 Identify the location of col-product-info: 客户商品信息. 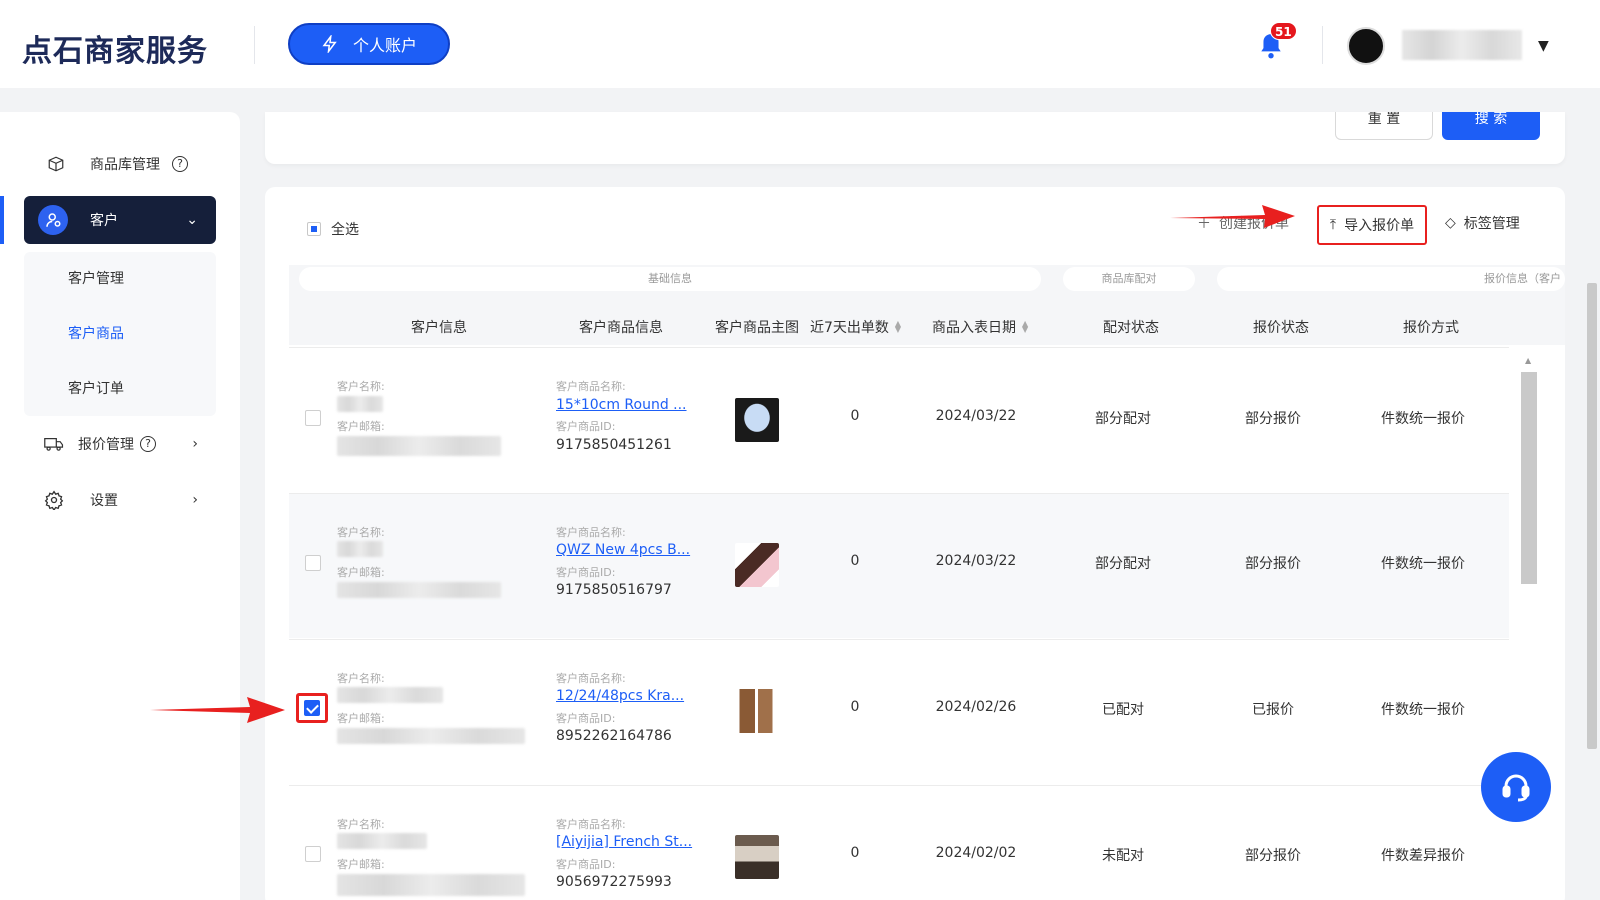
(621, 328).